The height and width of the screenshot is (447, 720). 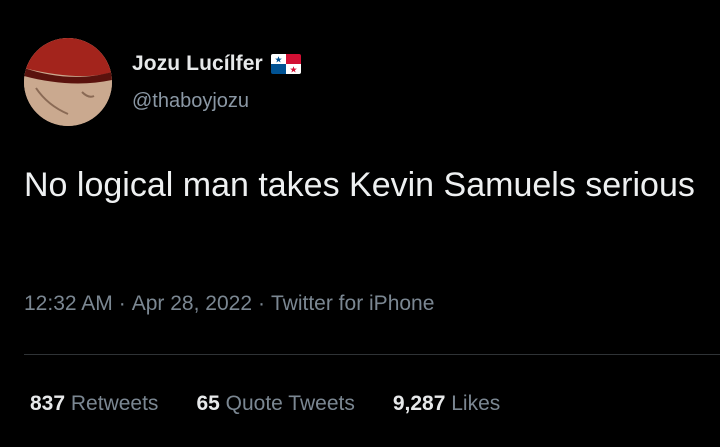 What do you see at coordinates (190, 101) in the screenshot?
I see `user-handle: @thaboyjozu` at bounding box center [190, 101].